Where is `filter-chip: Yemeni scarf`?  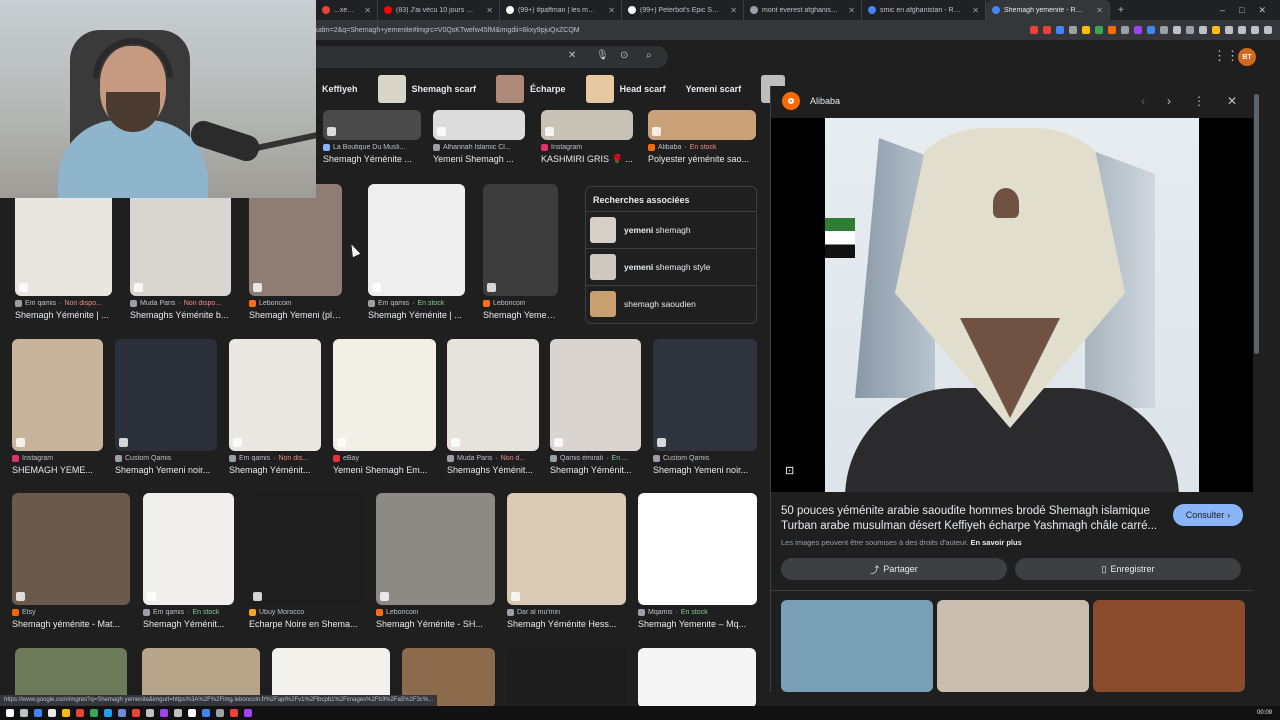
filter-chip: Yemeni scarf is located at coordinates (714, 89).